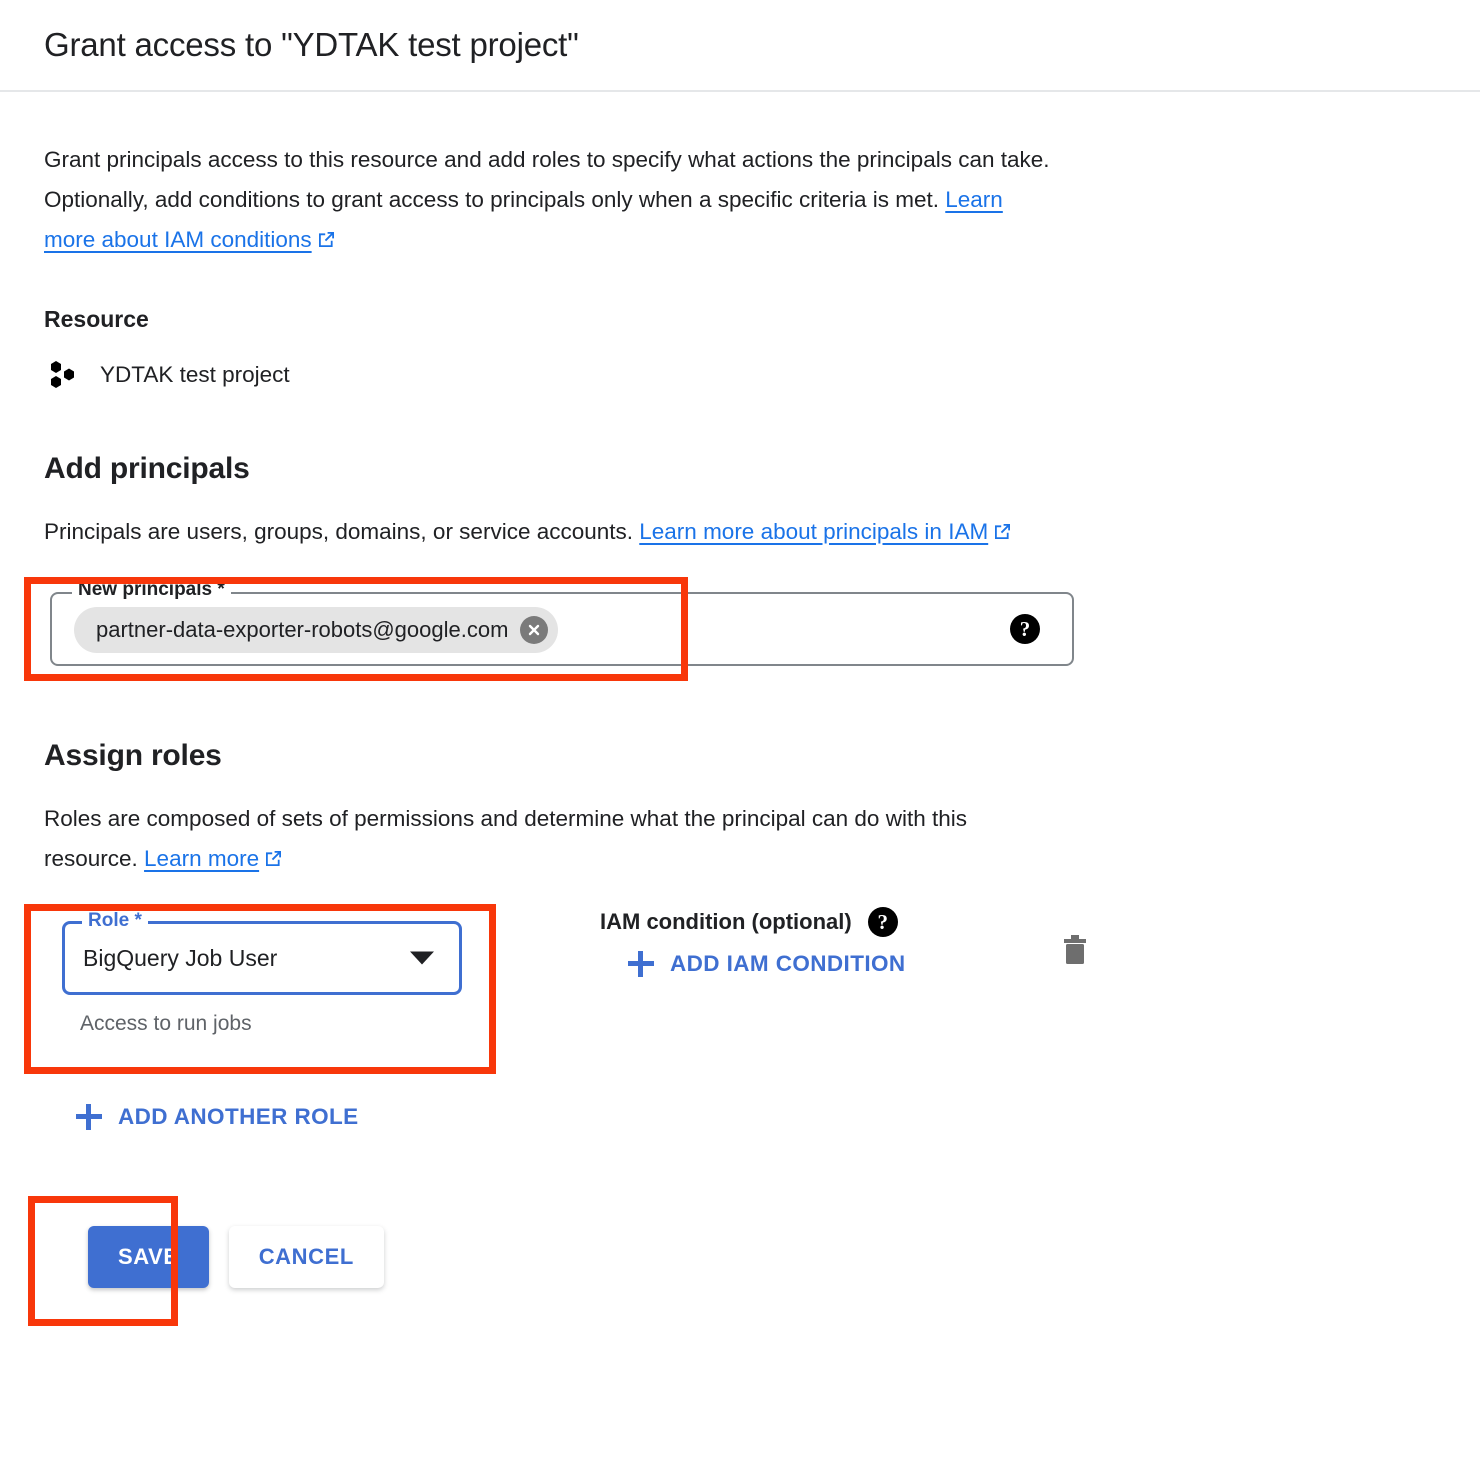 The image size is (1480, 1480). What do you see at coordinates (744, 348) in the screenshot?
I see `resource-section: Resource YDTAK test project` at bounding box center [744, 348].